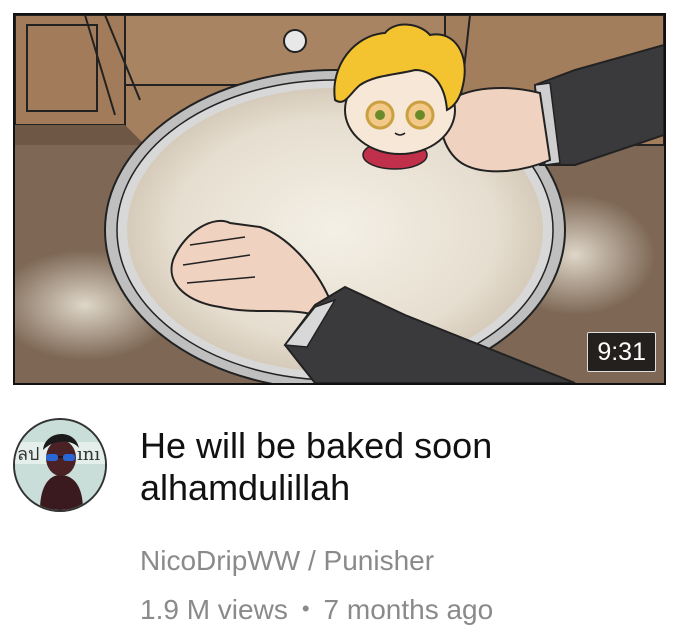  I want to click on upload-age: 7 months ago, so click(408, 609).